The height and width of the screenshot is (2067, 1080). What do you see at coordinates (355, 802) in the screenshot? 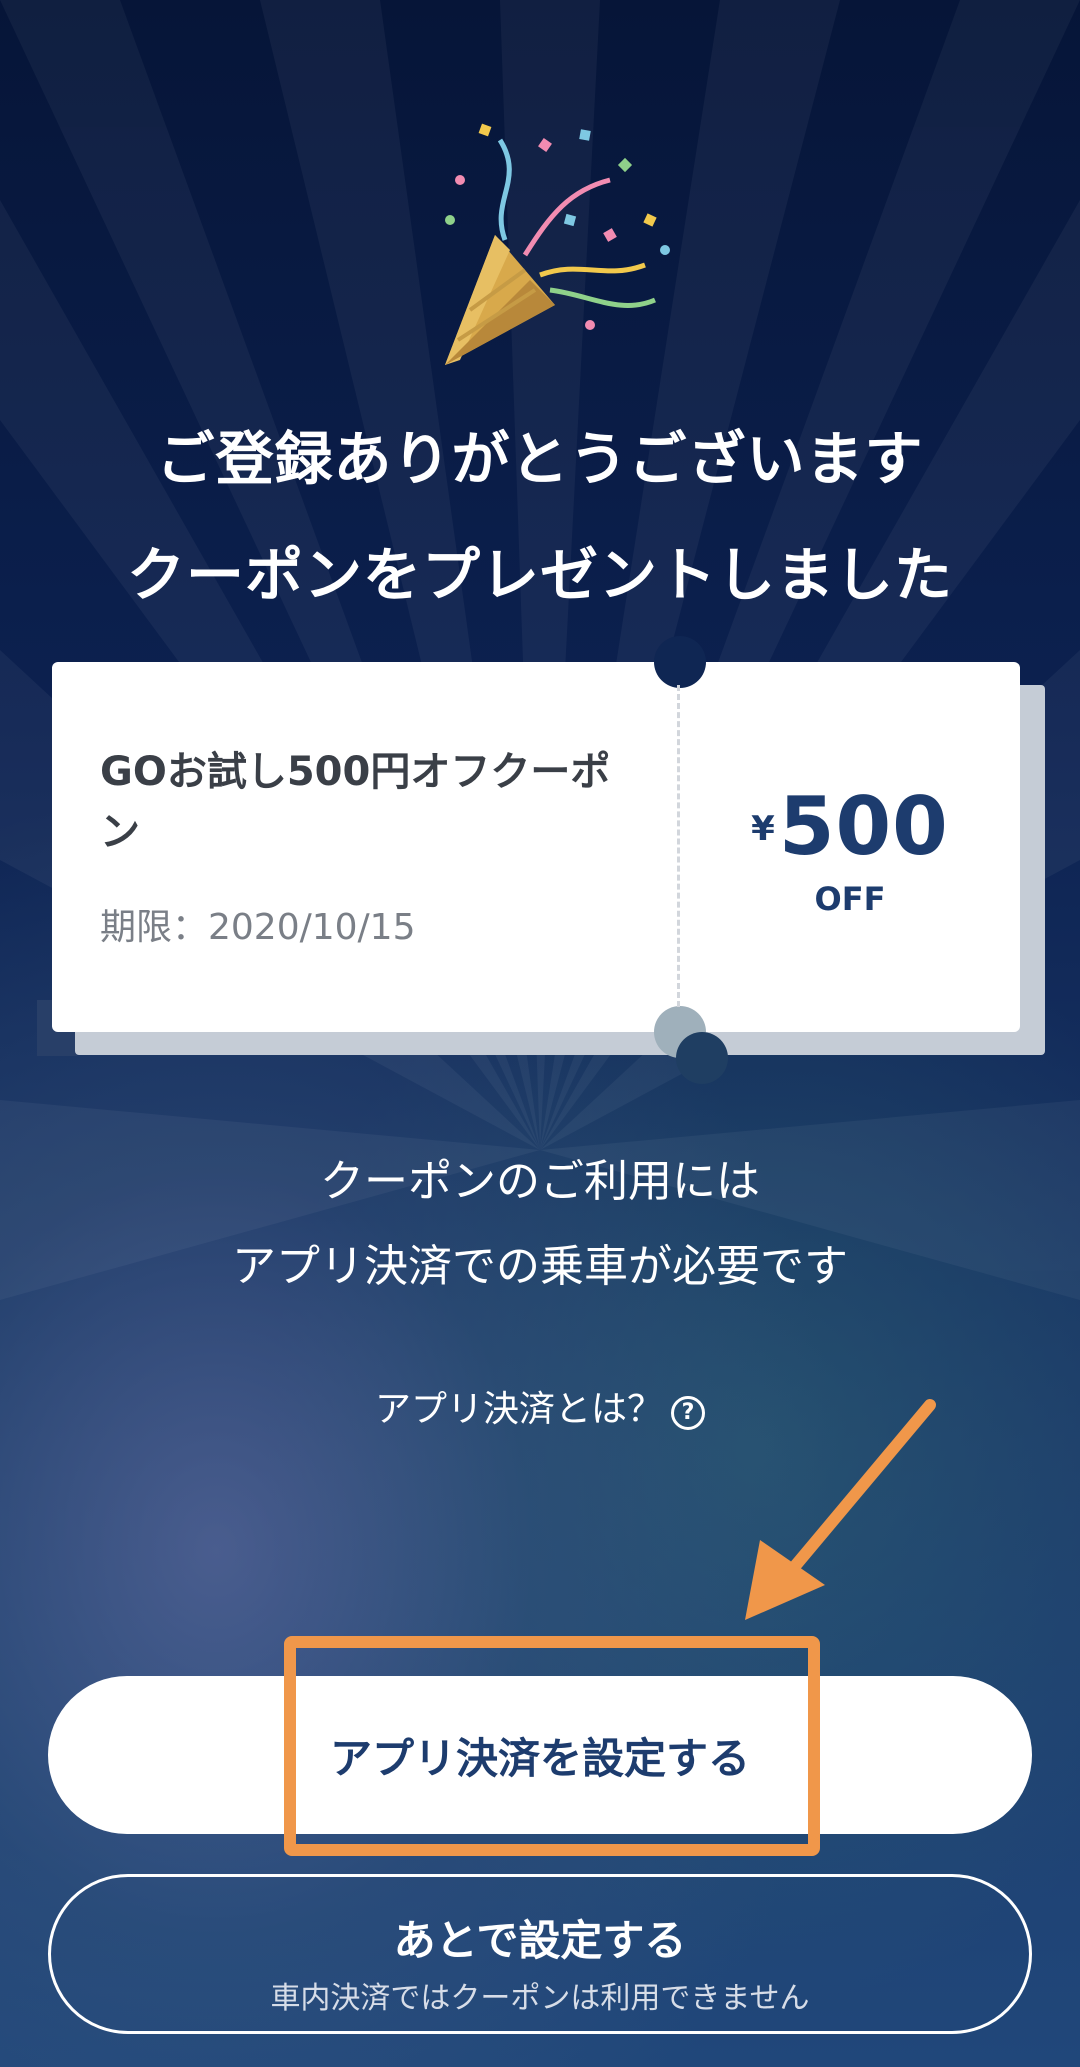
I see `coupon-title: GOお試し500円オフクーポン` at bounding box center [355, 802].